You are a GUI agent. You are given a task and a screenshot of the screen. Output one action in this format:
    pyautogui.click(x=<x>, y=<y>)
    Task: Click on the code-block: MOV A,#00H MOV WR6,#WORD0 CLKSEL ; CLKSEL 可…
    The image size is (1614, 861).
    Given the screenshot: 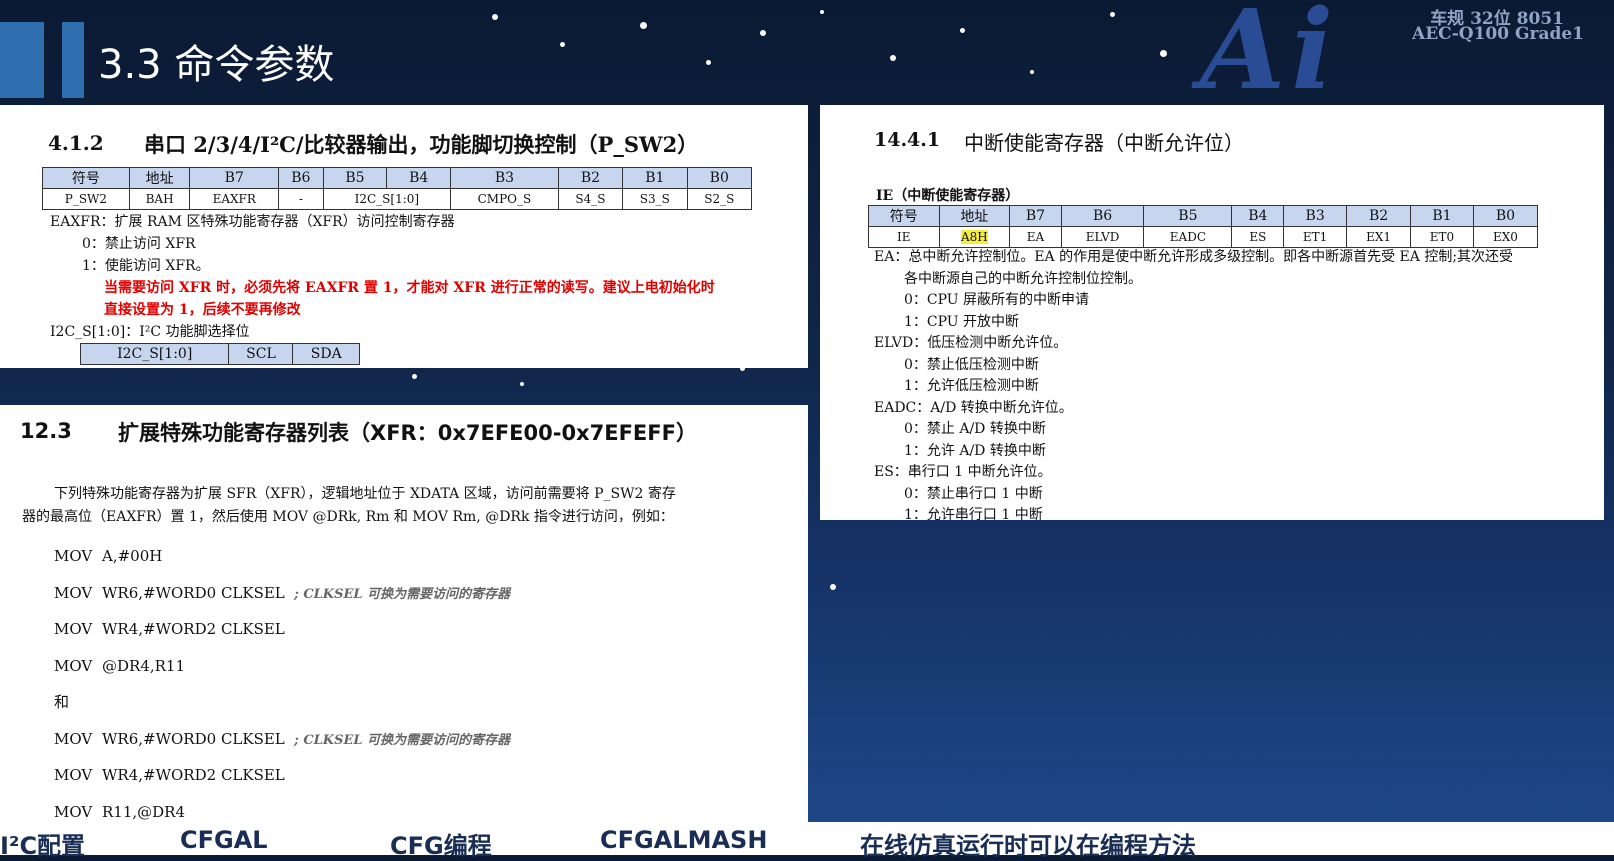 What is the action you would take?
    pyautogui.click(x=282, y=684)
    